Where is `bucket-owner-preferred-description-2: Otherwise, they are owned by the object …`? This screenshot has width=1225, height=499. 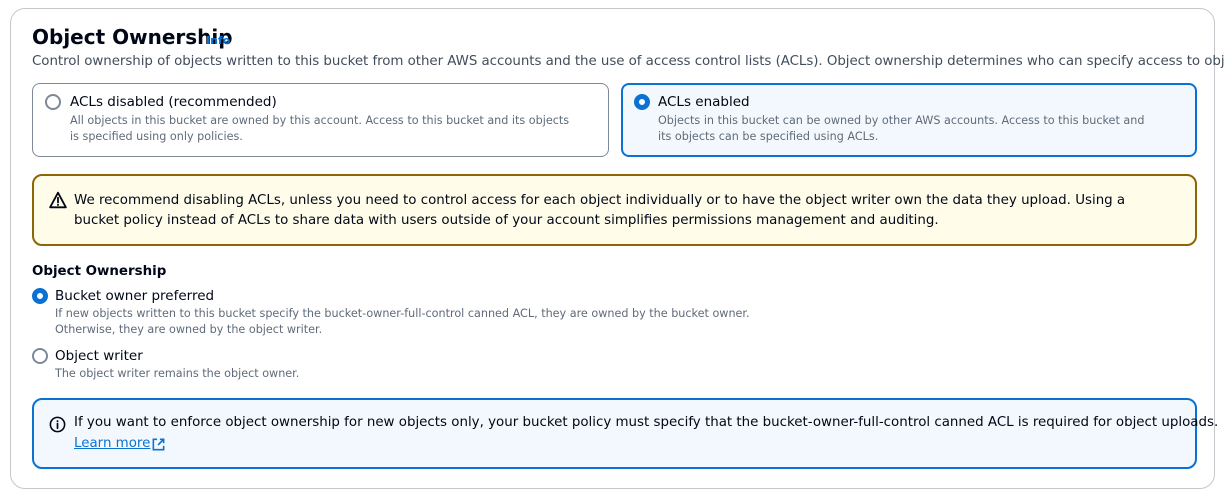 bucket-owner-preferred-description-2: Otherwise, they are owned by the object … is located at coordinates (189, 329).